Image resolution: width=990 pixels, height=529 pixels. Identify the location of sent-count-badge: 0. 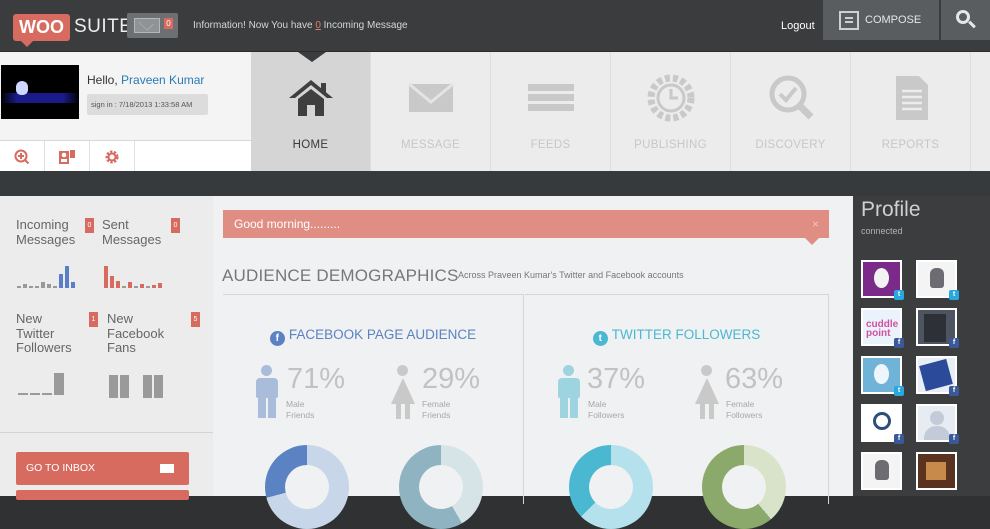
(175, 225).